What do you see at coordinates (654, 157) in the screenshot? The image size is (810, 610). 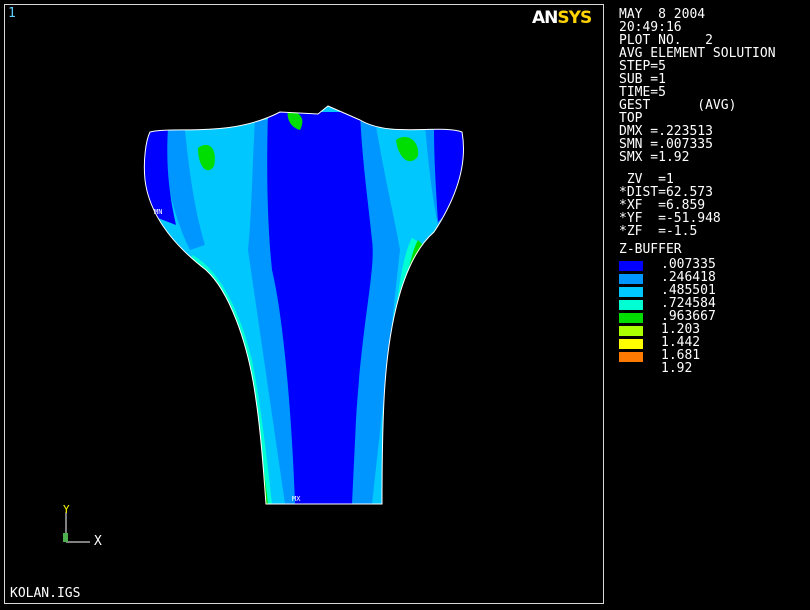 I see `smx-line: SMX =1.92` at bounding box center [654, 157].